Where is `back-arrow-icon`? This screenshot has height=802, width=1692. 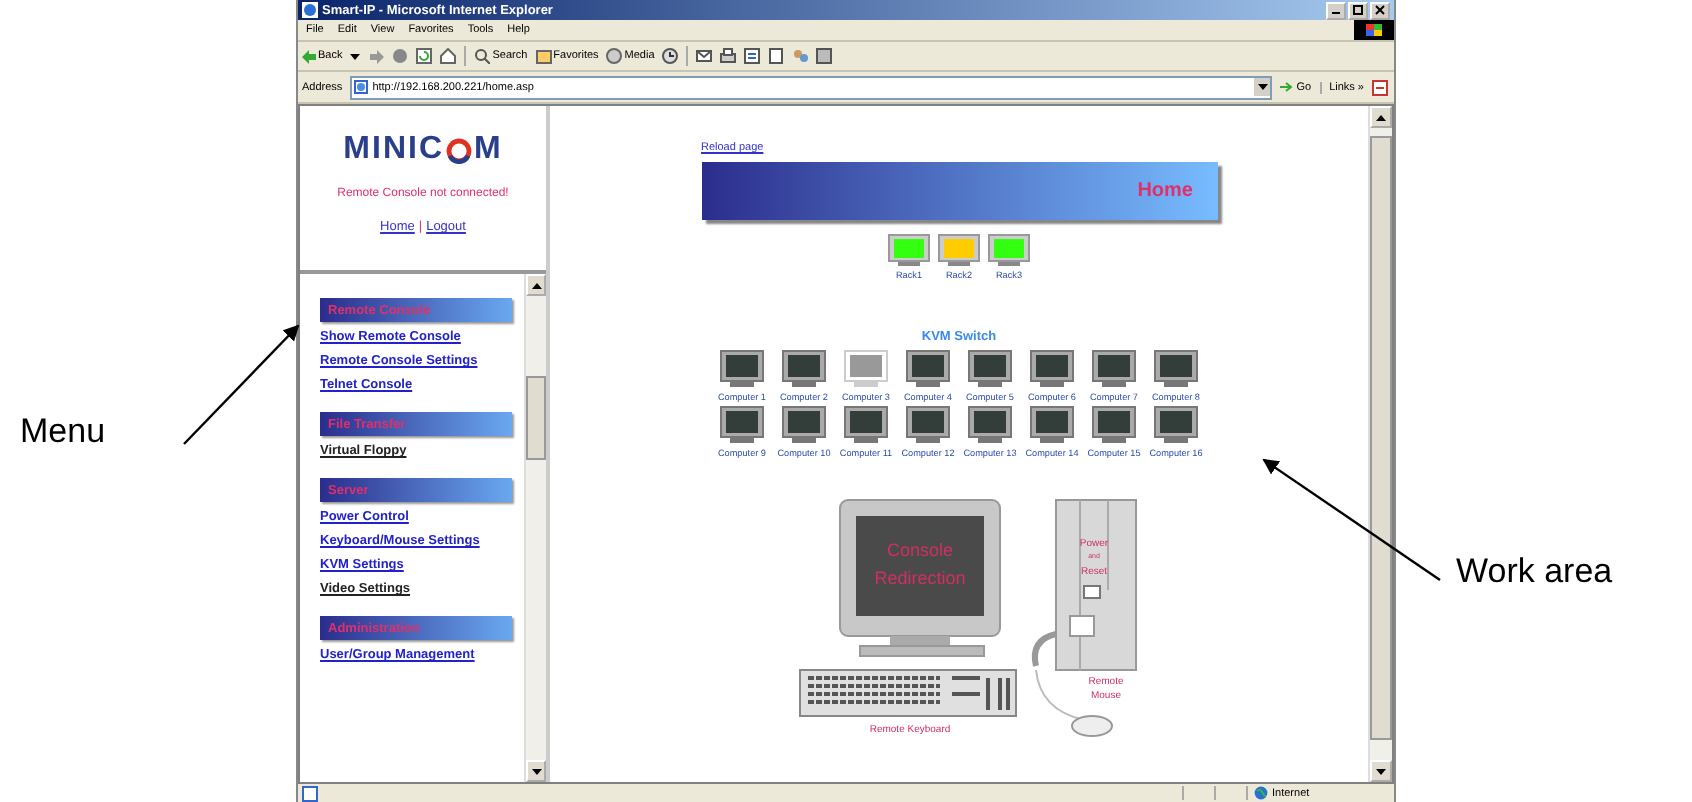 back-arrow-icon is located at coordinates (309, 56).